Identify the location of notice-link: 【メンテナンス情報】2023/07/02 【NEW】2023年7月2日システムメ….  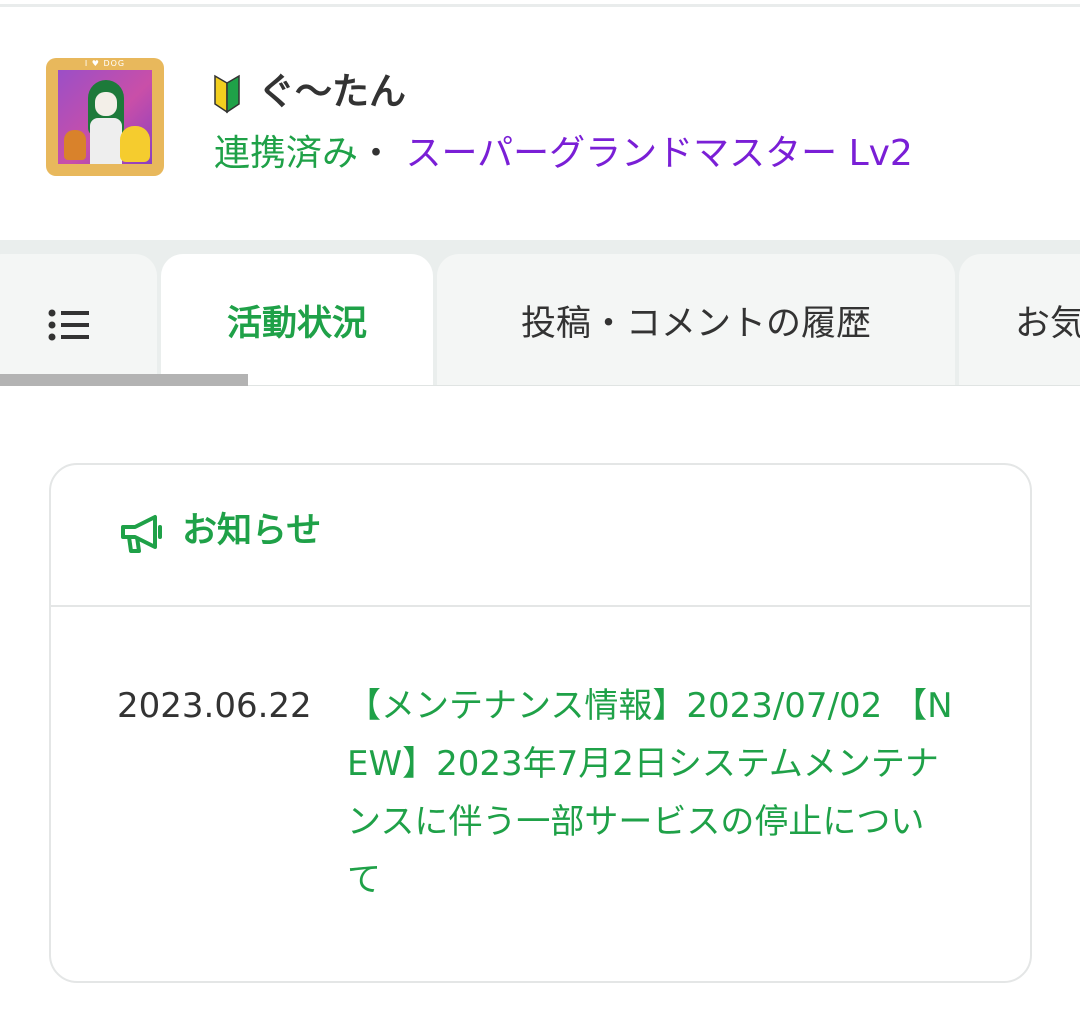
(652, 793).